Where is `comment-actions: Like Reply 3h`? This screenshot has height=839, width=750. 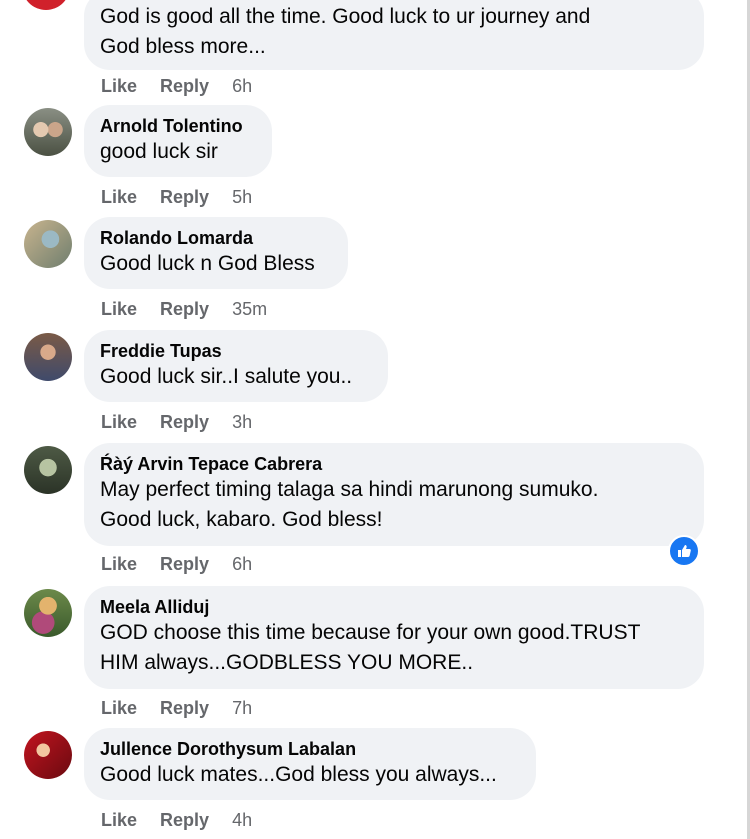
comment-actions: Like Reply 3h is located at coordinates (176, 422).